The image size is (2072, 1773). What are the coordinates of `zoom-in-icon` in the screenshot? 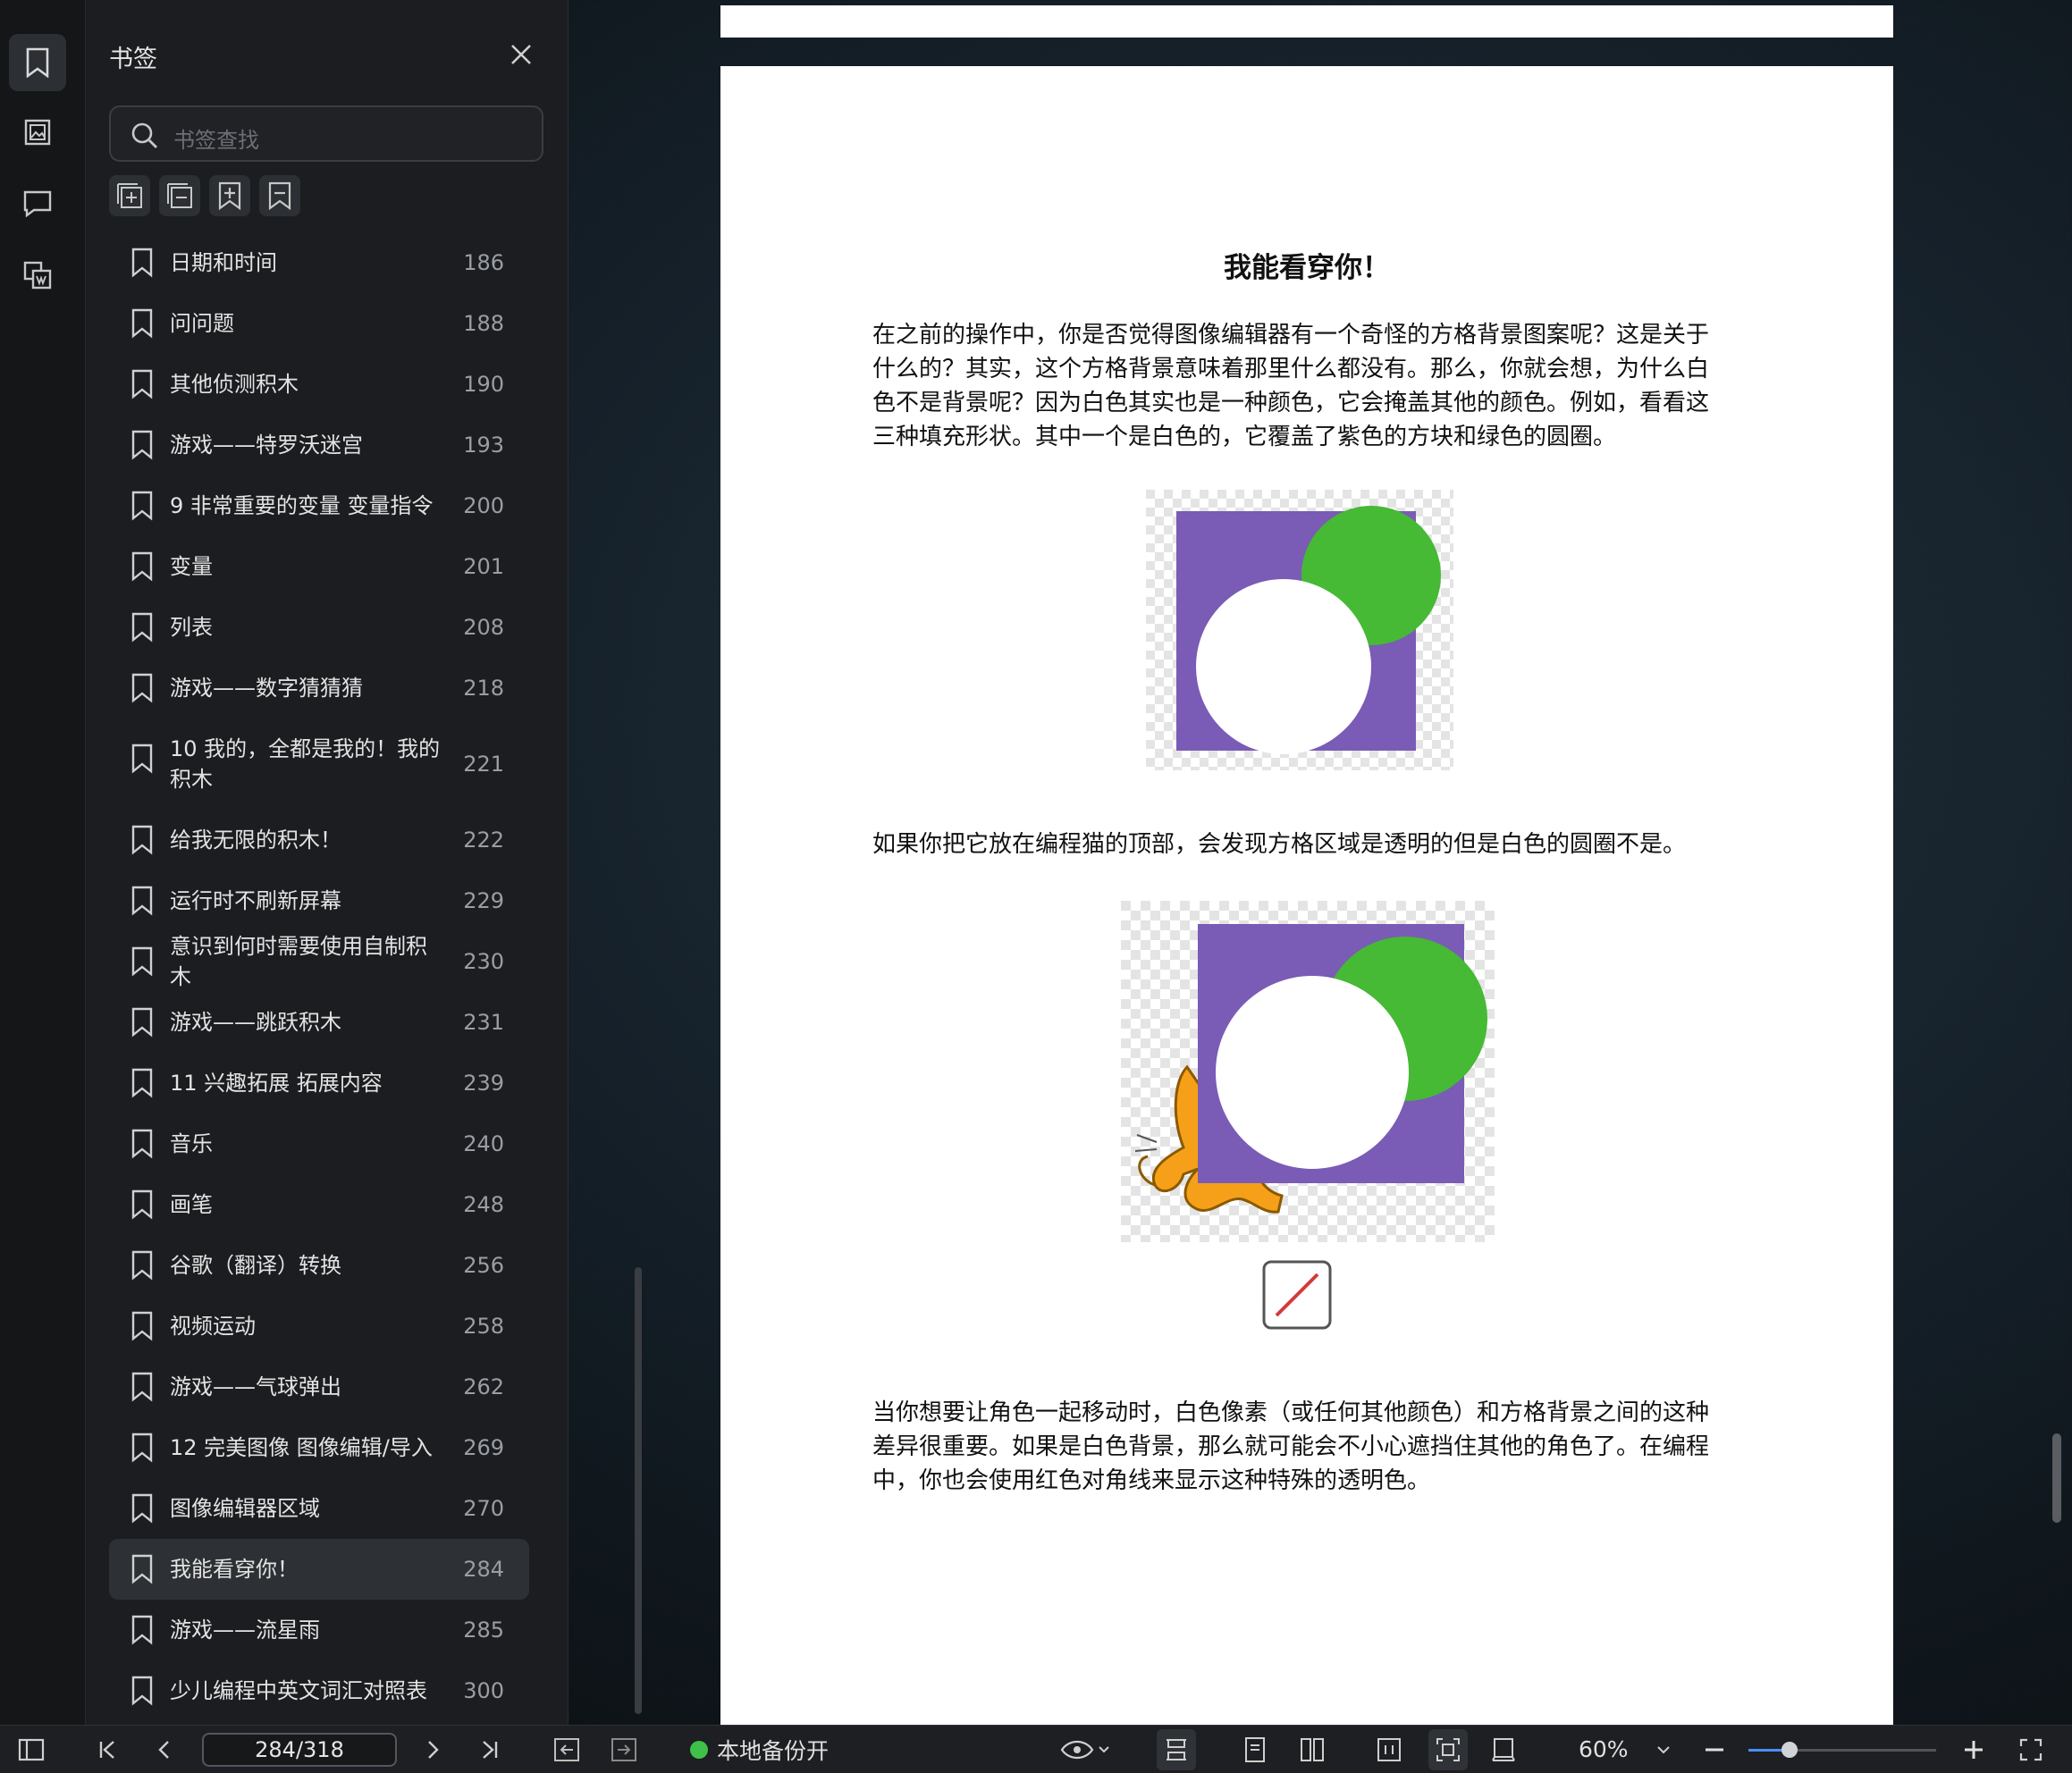 It's located at (1974, 1749).